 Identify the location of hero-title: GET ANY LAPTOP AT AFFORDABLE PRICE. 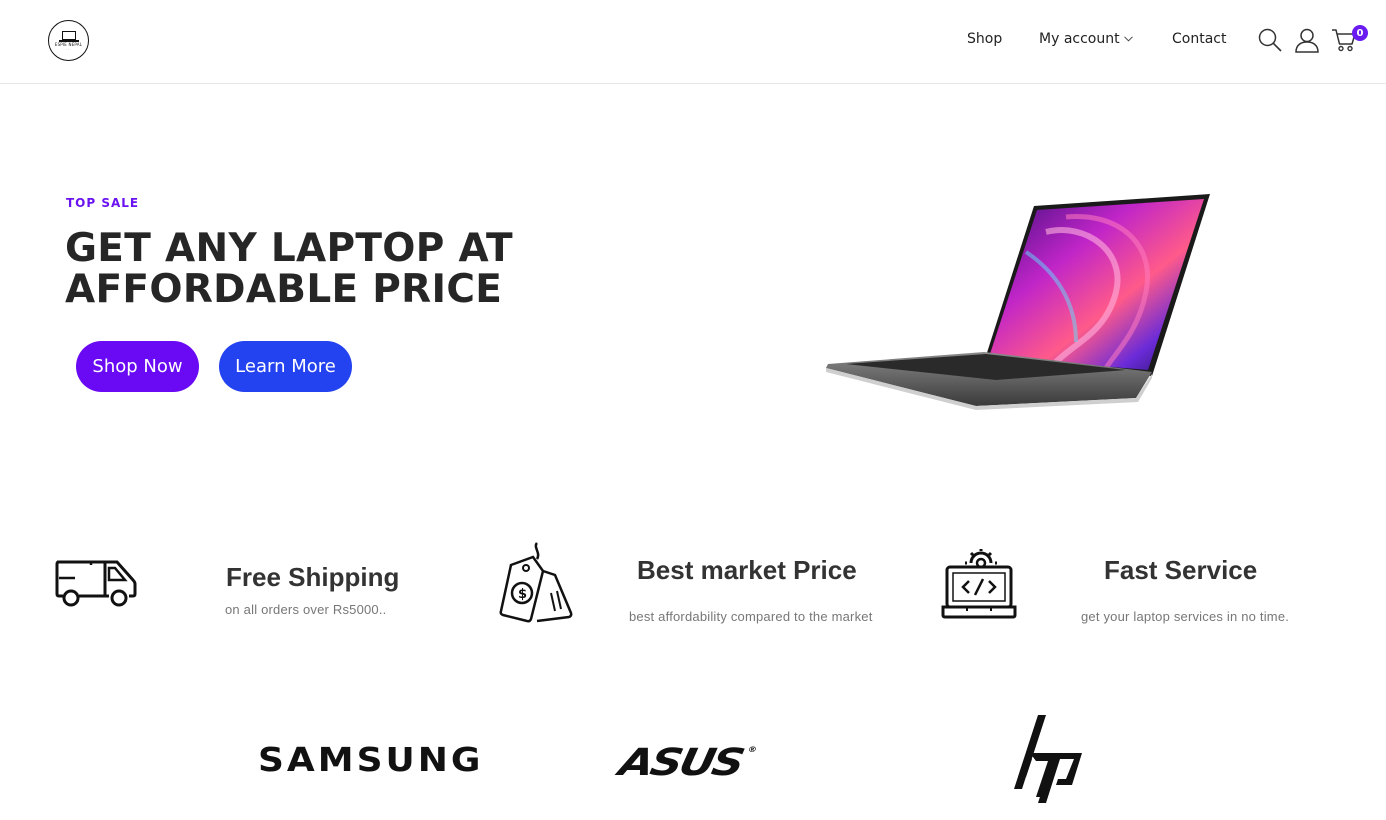
(325, 269).